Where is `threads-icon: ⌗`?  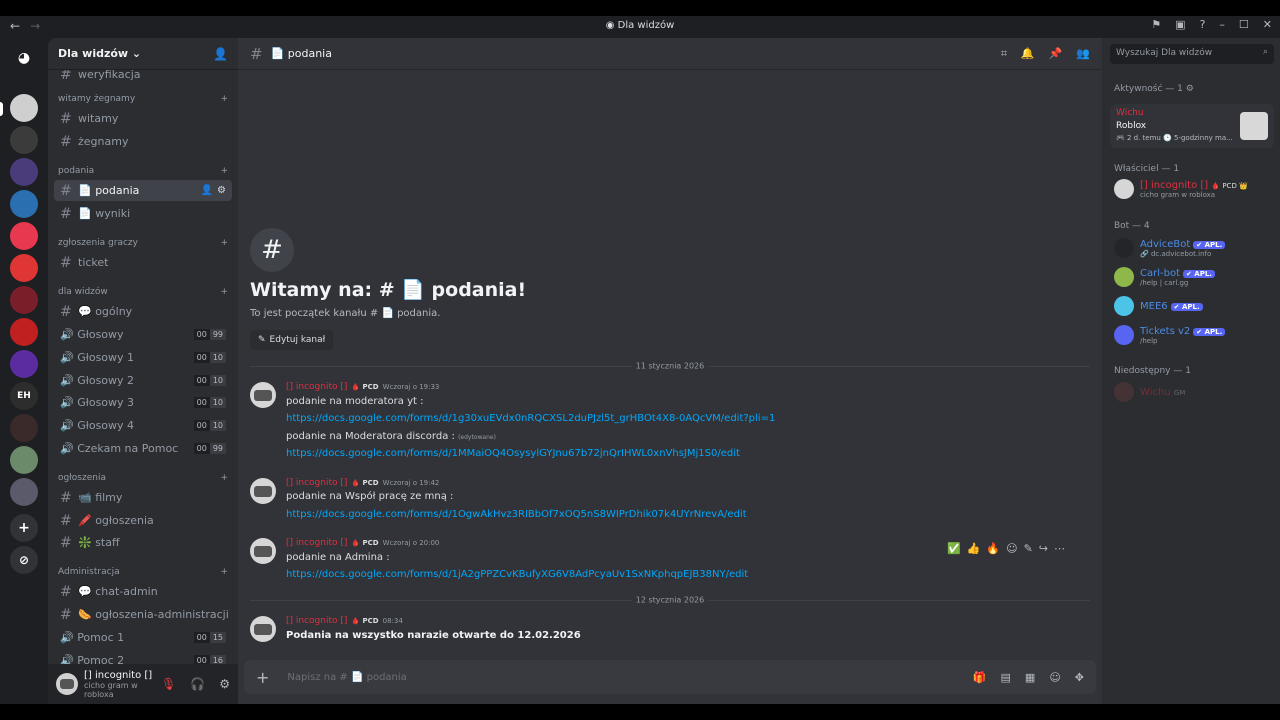
threads-icon: ⌗ is located at coordinates (1004, 54).